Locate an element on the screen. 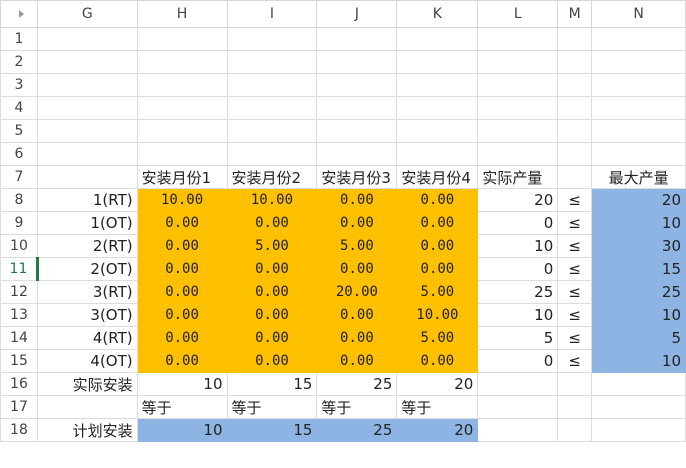 This screenshot has width=686, height=468. header-install-month-3: 安装月份3 is located at coordinates (357, 177).